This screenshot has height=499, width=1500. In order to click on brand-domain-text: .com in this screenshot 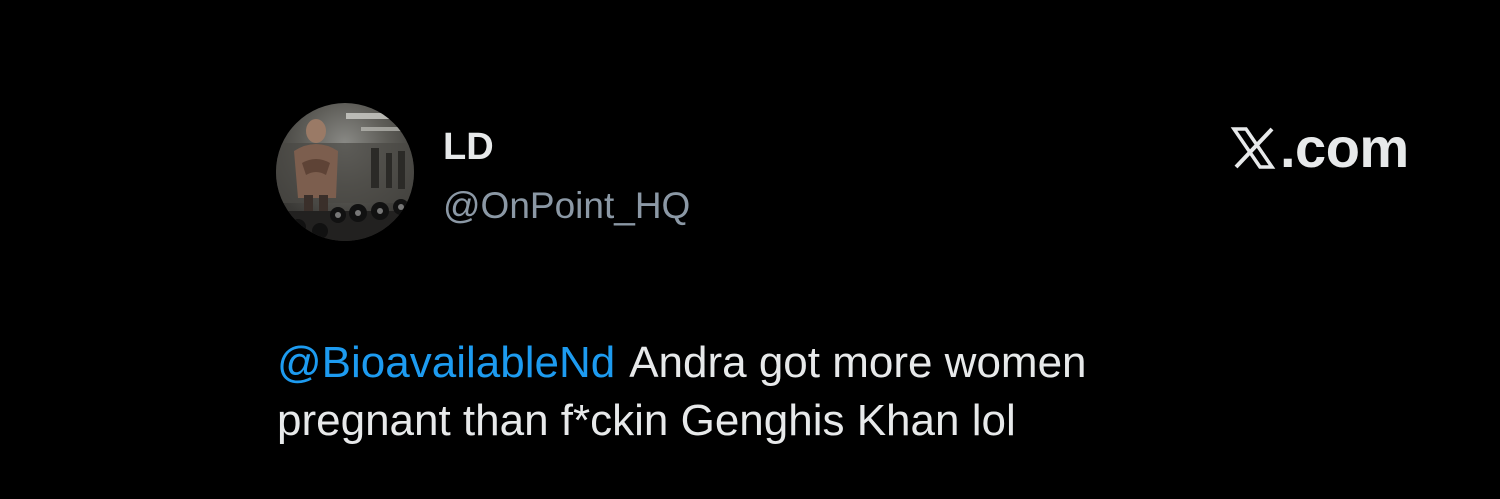, I will do `click(1344, 147)`.